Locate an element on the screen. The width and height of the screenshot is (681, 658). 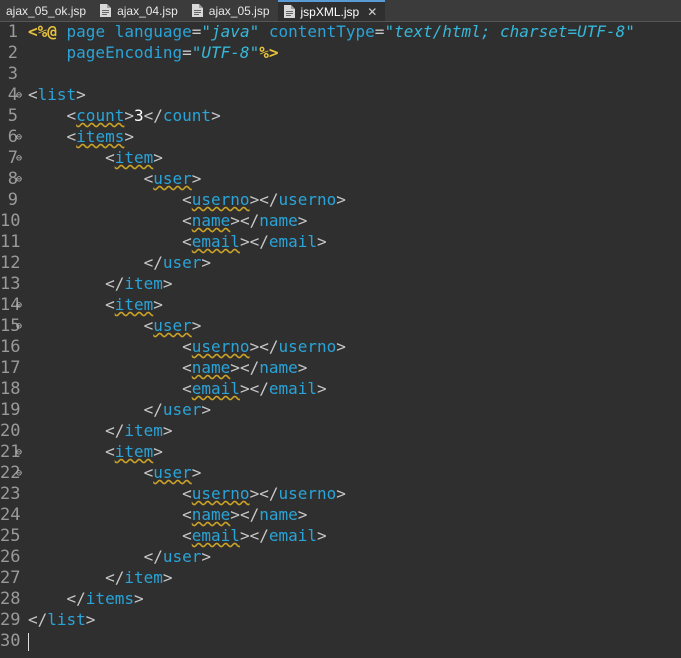
line-number: 9 is located at coordinates (12, 200).